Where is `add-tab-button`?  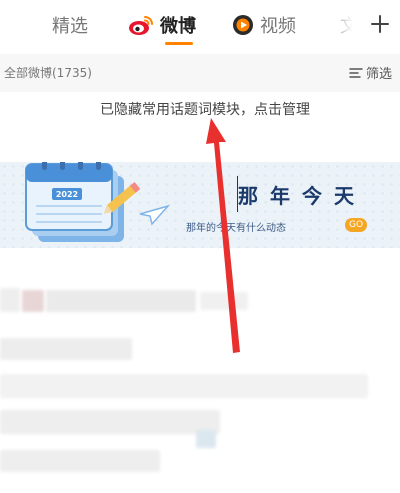 add-tab-button is located at coordinates (380, 24).